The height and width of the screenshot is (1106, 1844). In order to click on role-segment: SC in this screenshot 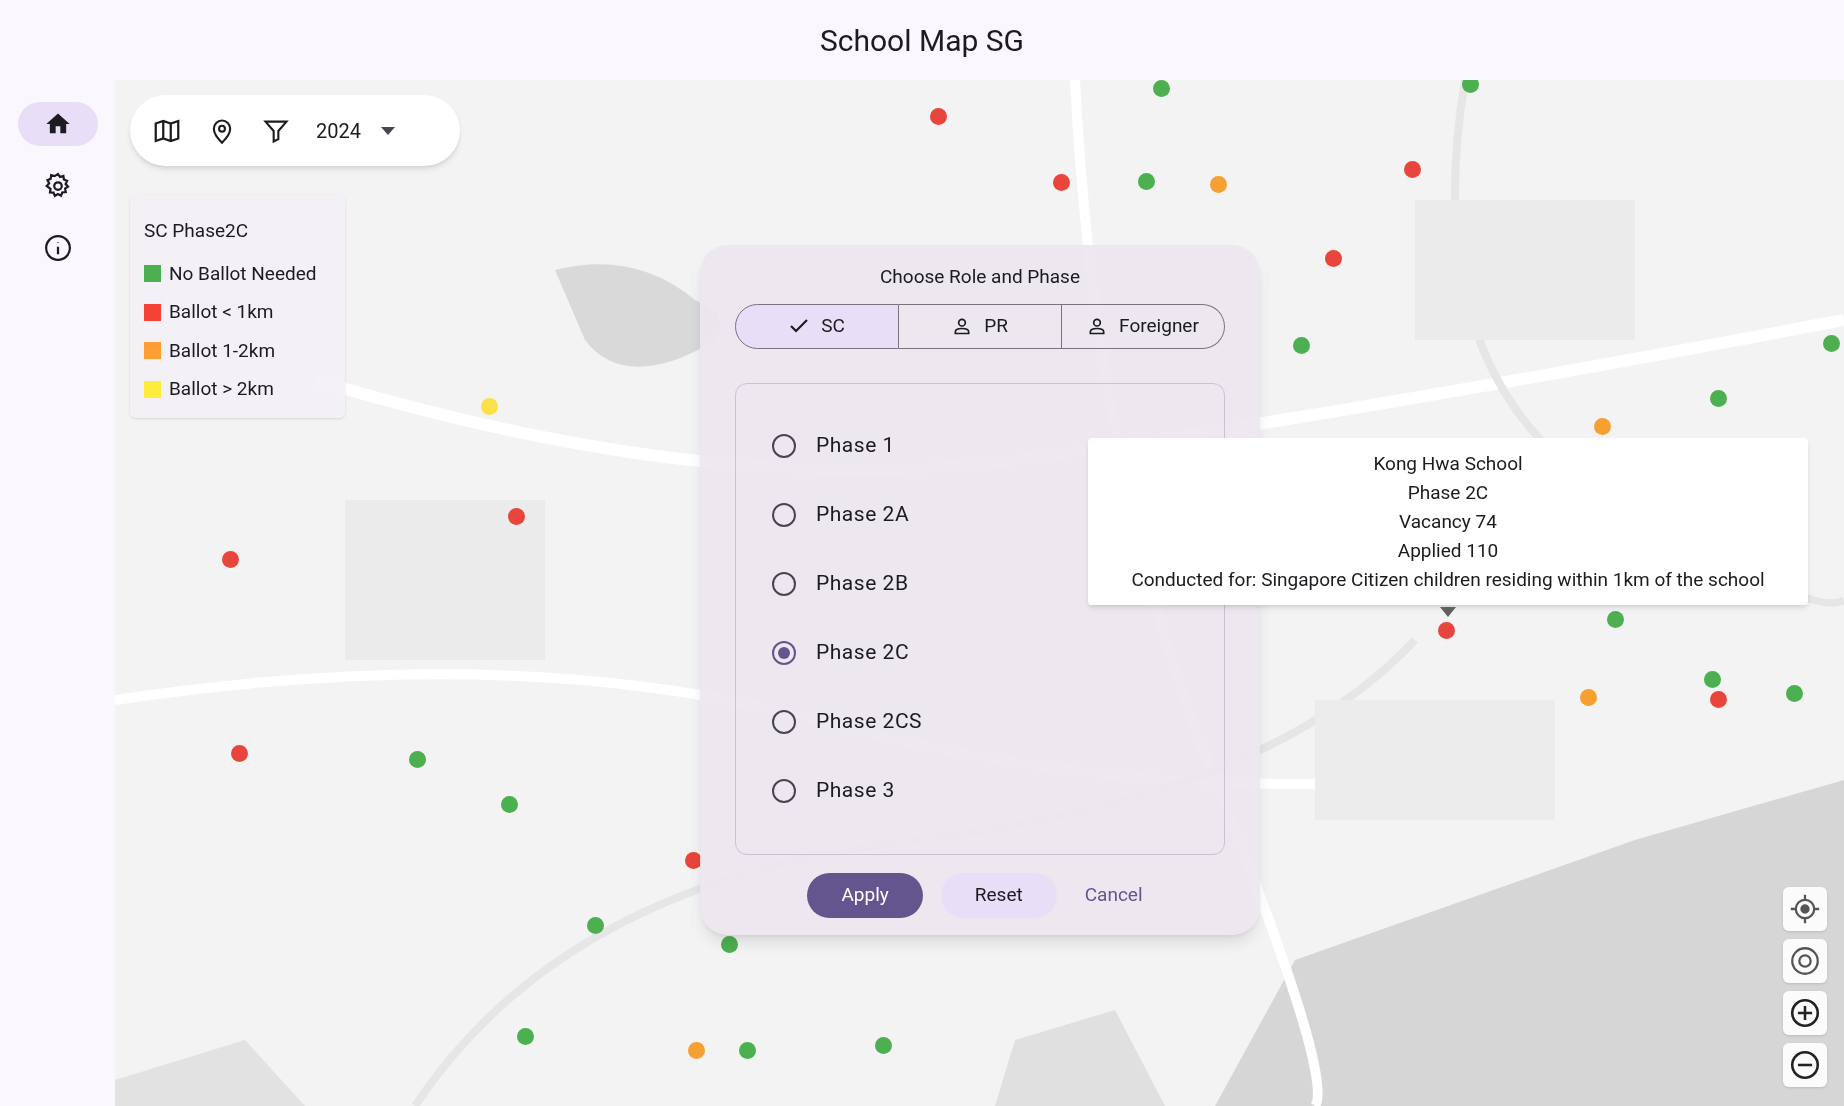, I will do `click(817, 326)`.